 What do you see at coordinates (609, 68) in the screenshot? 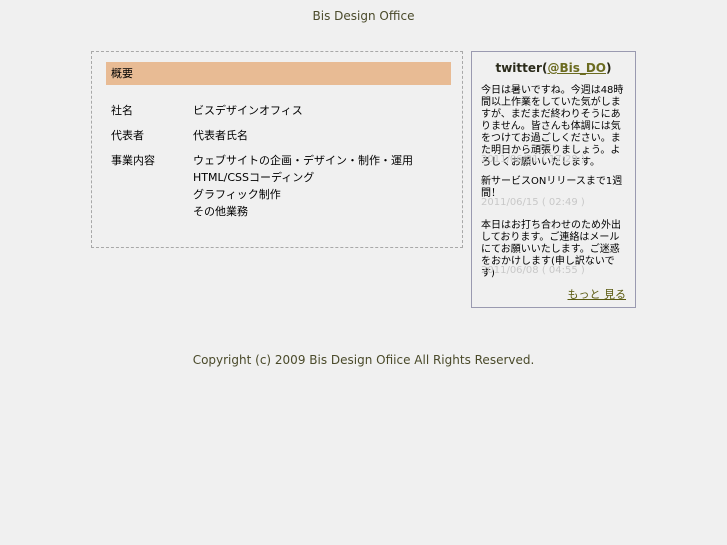
I see `twitter-title-suffix: )` at bounding box center [609, 68].